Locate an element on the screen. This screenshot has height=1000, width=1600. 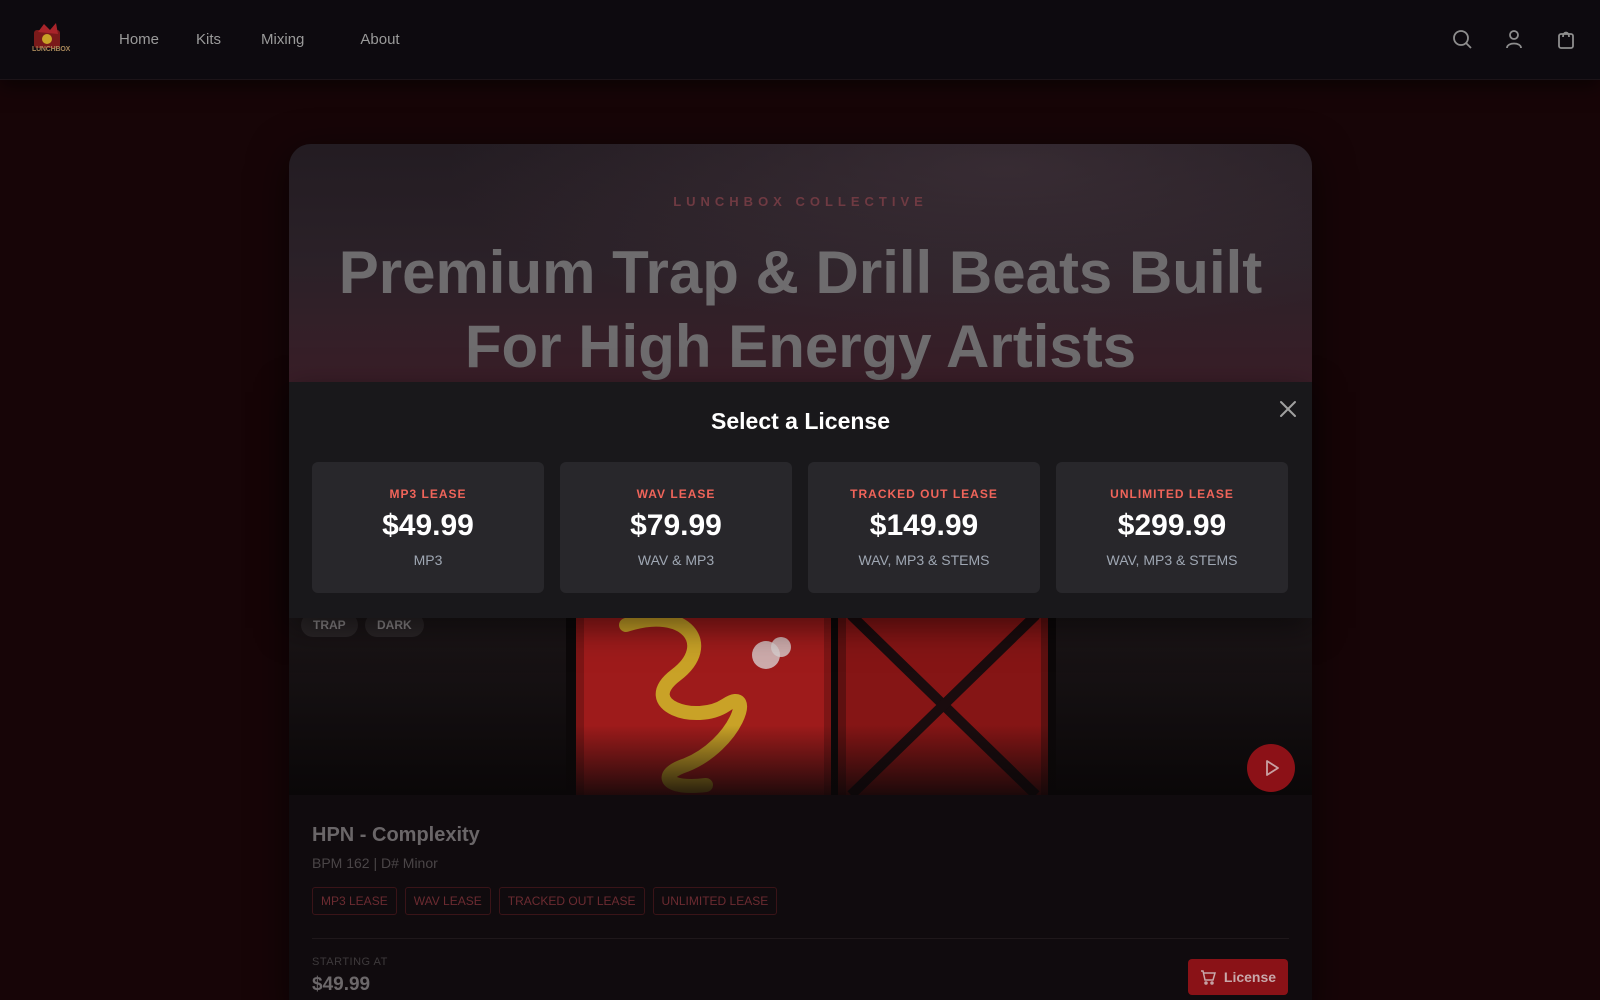
license-option-price: $299.99 is located at coordinates (1172, 525).